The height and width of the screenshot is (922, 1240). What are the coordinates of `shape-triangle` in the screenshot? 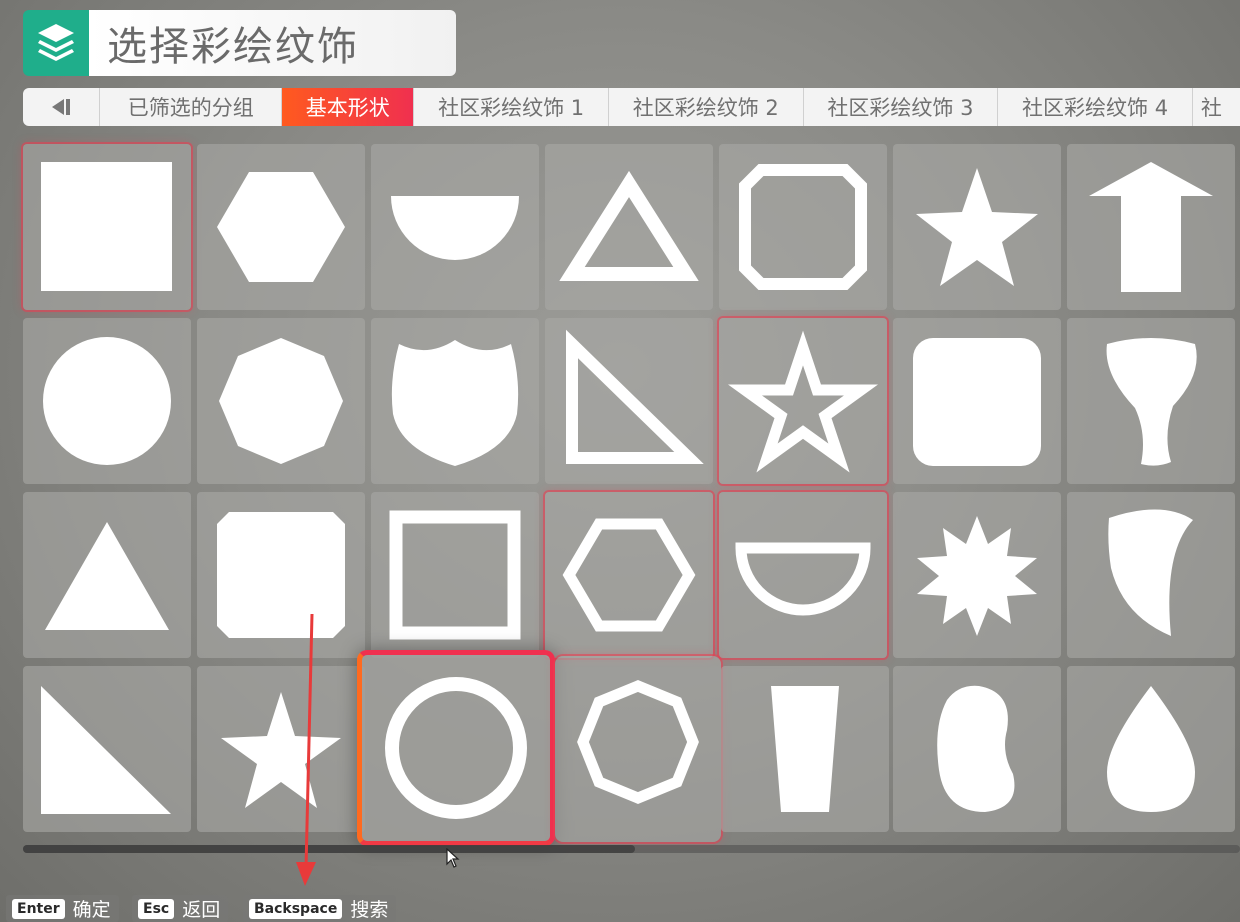 It's located at (107, 575).